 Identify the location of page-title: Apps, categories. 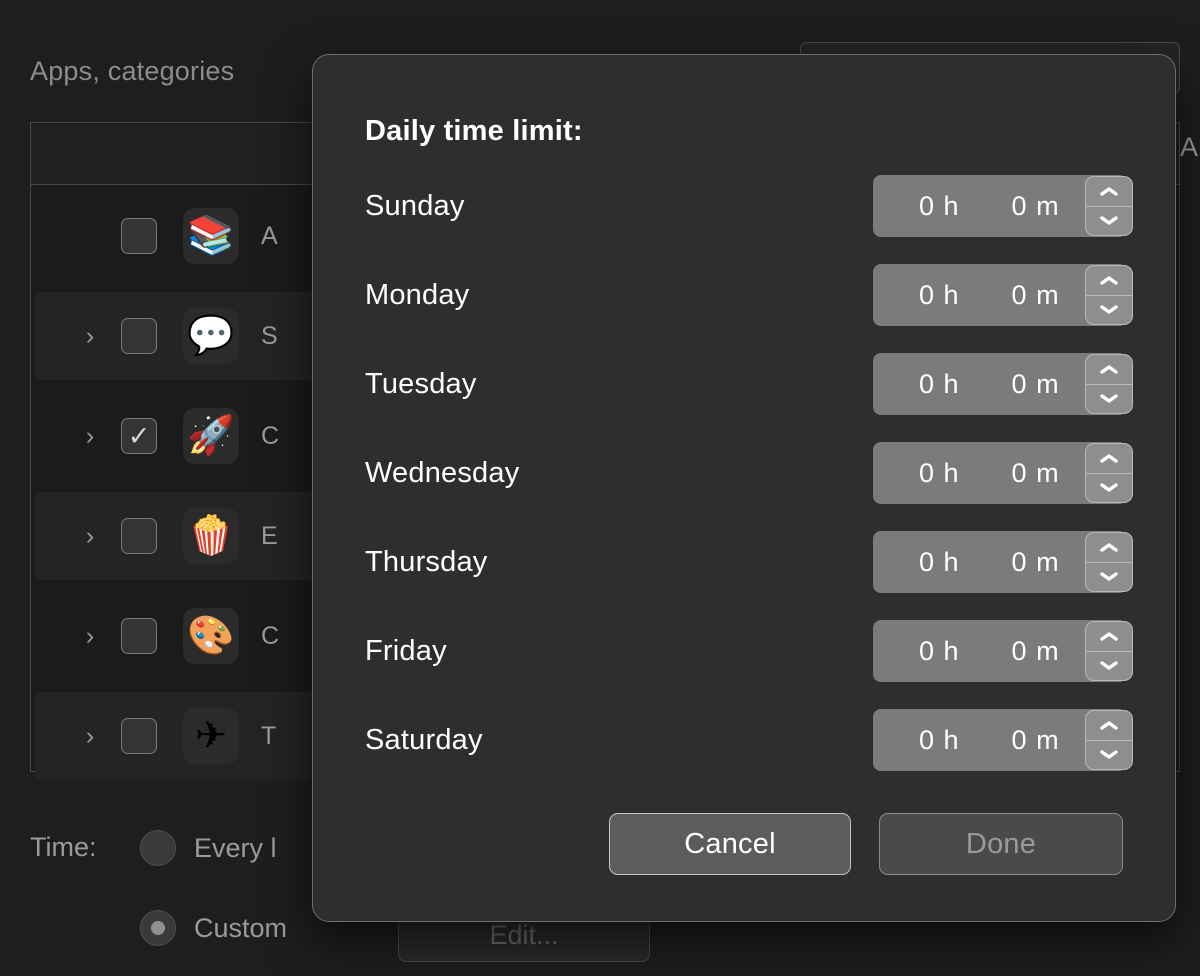
(132, 71).